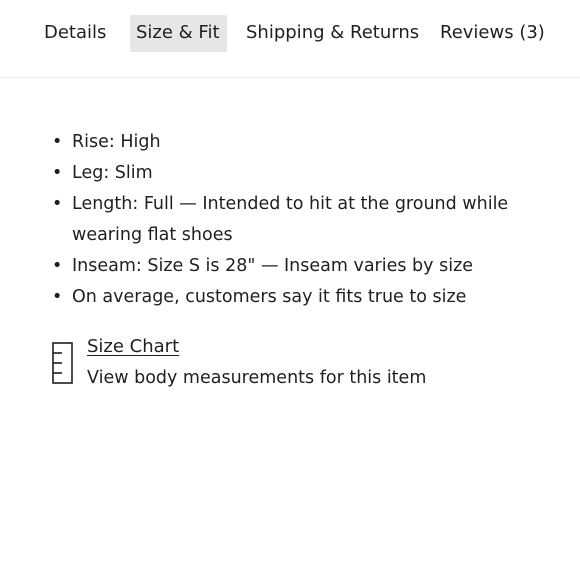  What do you see at coordinates (133, 347) in the screenshot?
I see `size-chart-link: Size Chart` at bounding box center [133, 347].